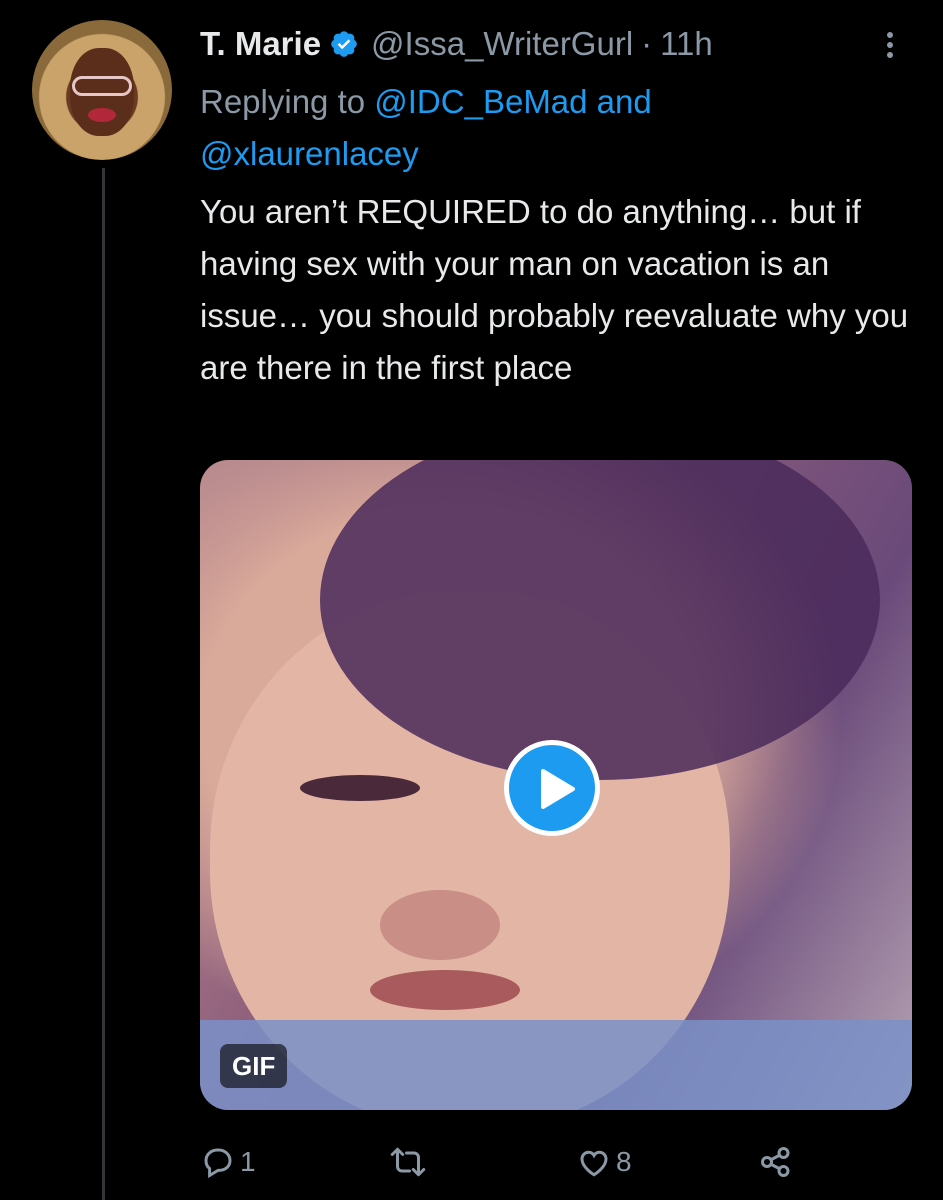 This screenshot has width=943, height=1200. Describe the element at coordinates (260, 44) in the screenshot. I see `author-name: T. Marie` at that location.